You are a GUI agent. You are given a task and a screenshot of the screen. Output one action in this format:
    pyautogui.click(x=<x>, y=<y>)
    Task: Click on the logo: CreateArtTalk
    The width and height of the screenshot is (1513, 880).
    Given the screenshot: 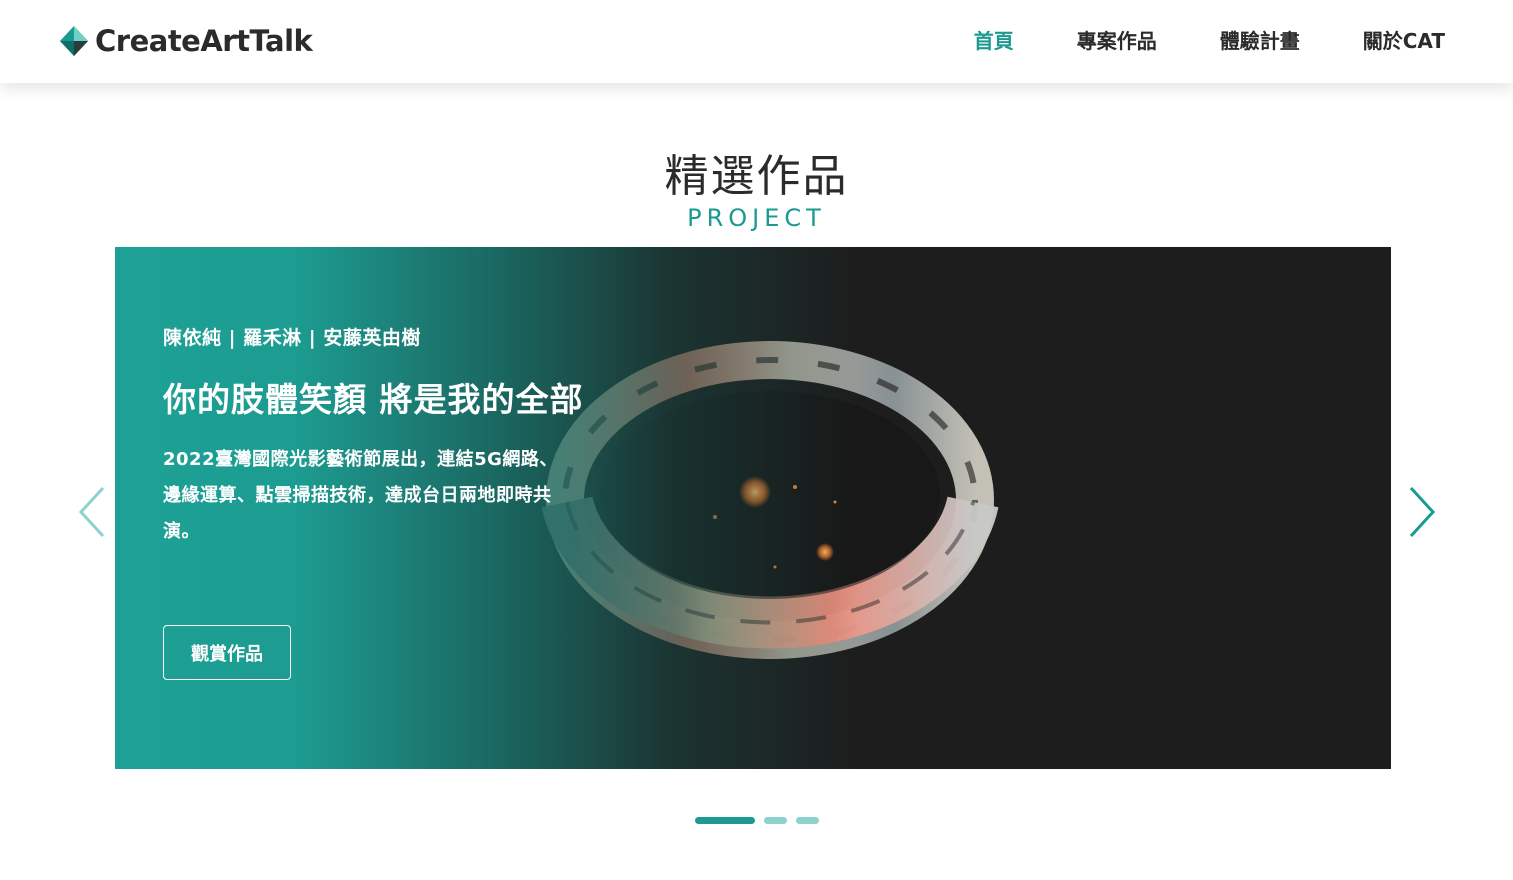 What is the action you would take?
    pyautogui.click(x=186, y=41)
    